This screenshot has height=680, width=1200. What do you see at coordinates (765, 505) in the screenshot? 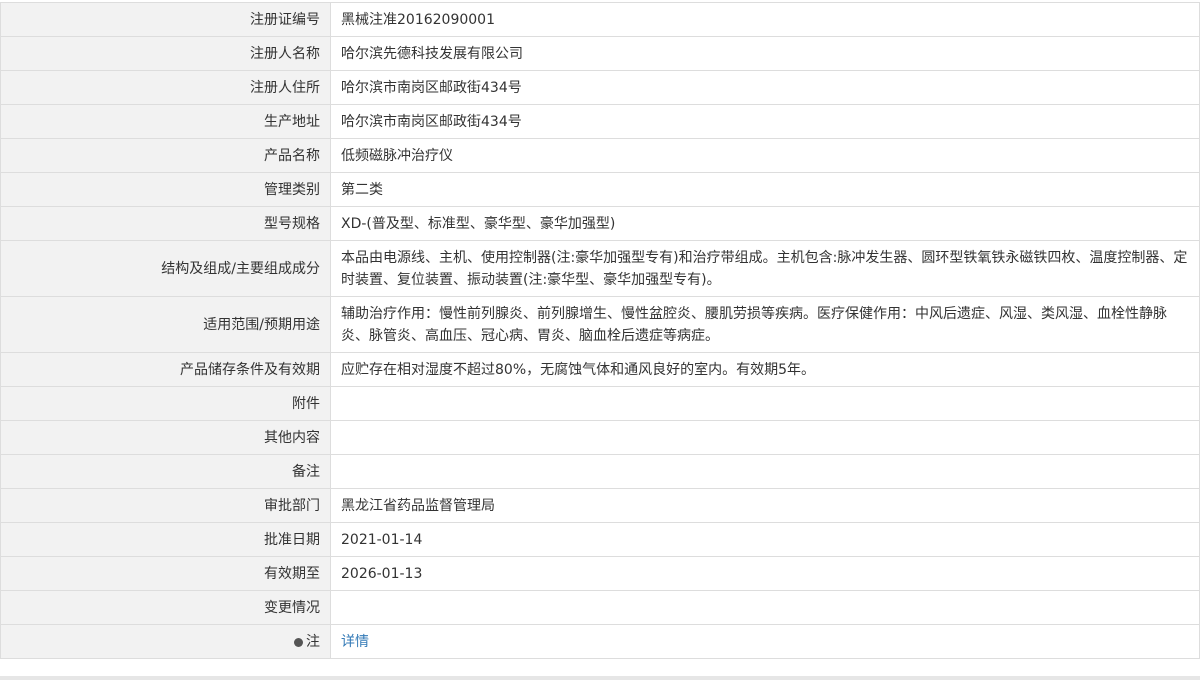
I see `row-value: 黑龙江省药品监督管理局` at bounding box center [765, 505].